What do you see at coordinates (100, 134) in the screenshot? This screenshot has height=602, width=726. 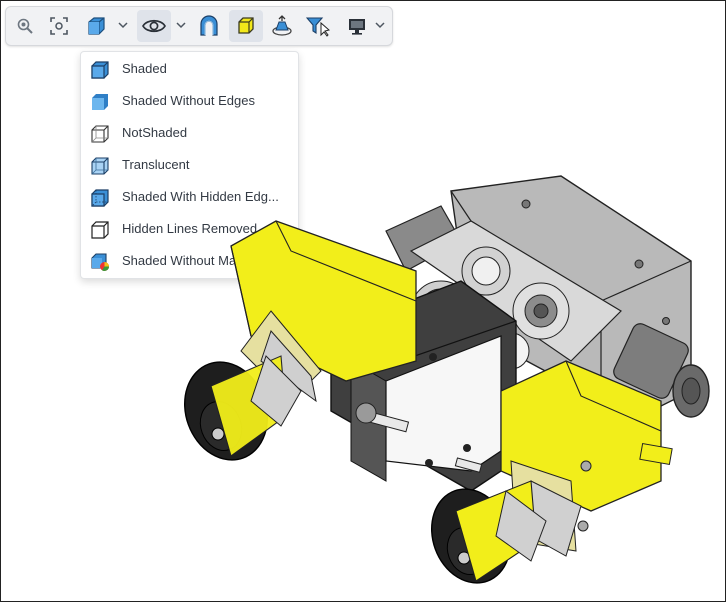 I see `not-shaded-icon` at bounding box center [100, 134].